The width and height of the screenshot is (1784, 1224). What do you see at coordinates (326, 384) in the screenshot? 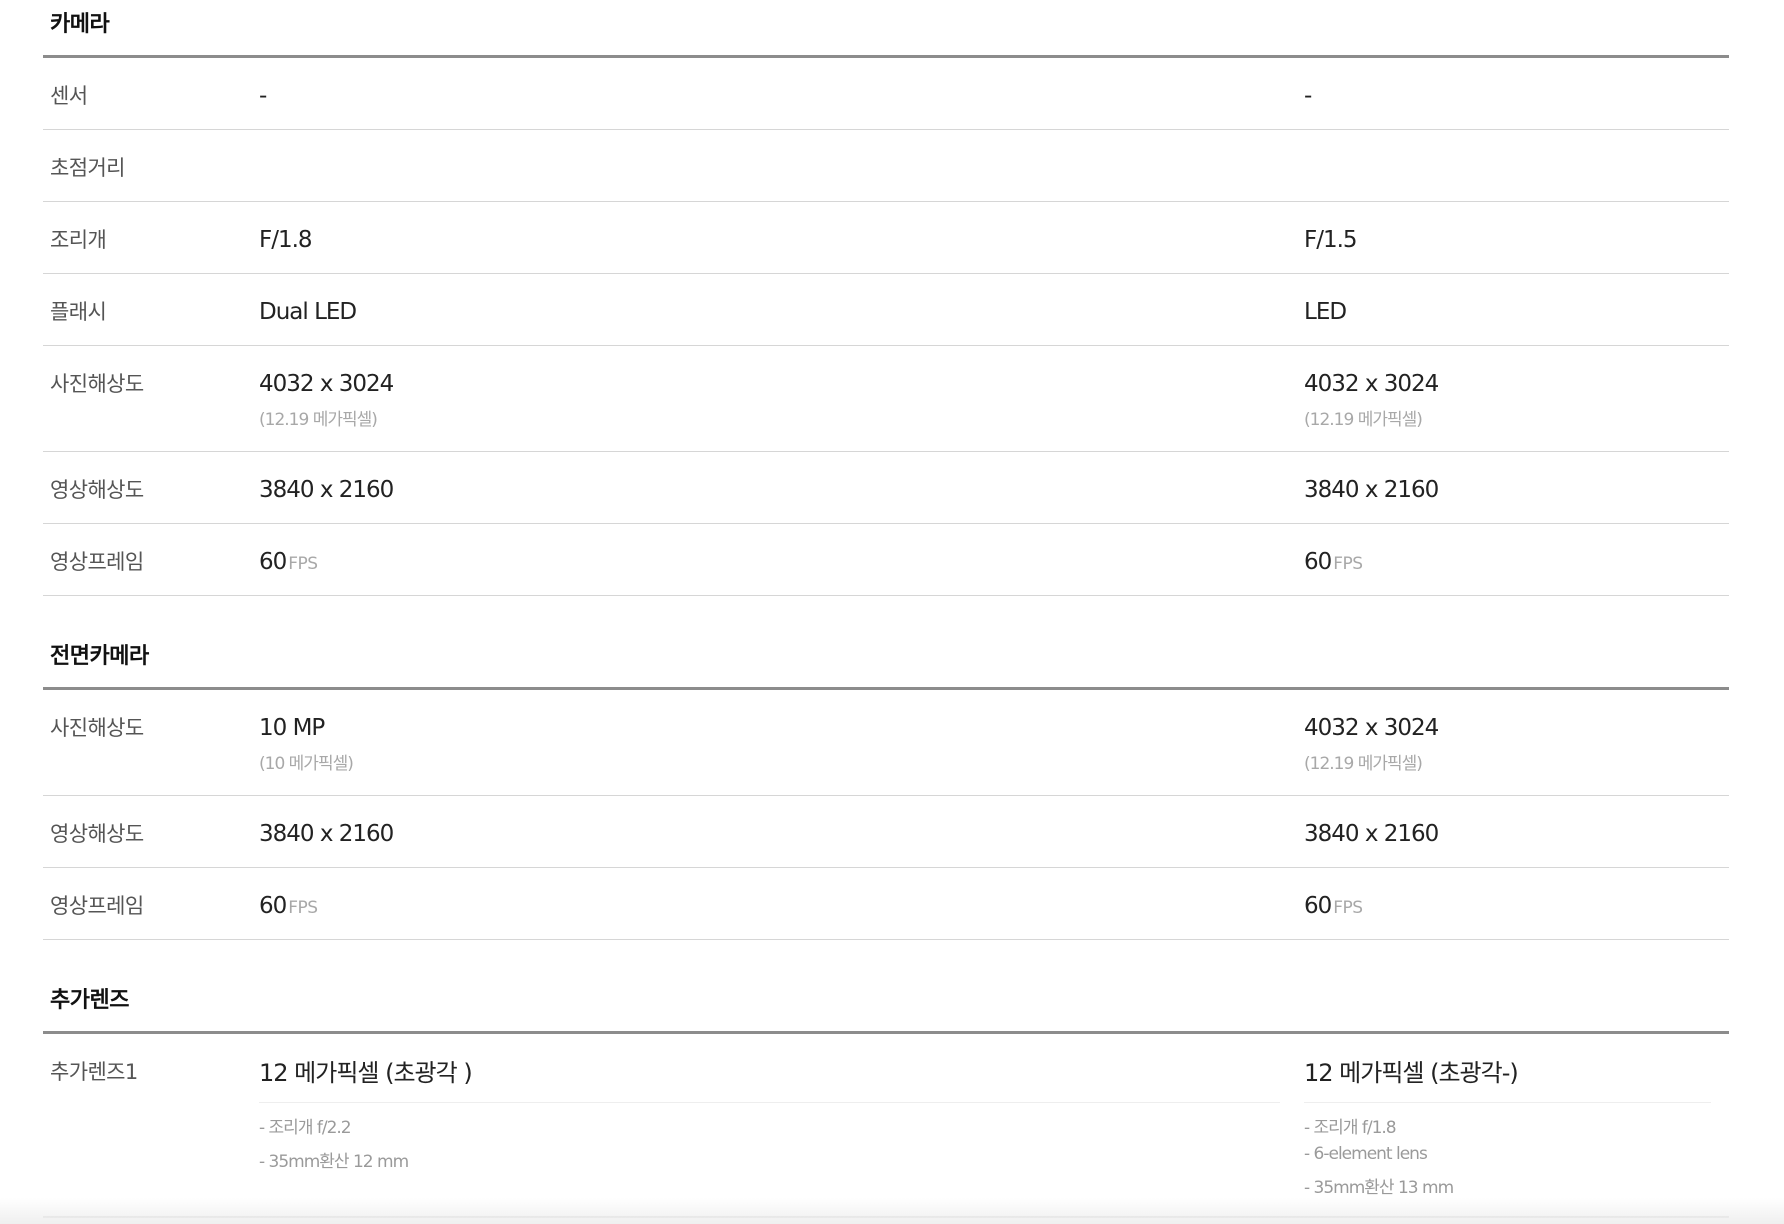
I see `value-device-1: 4032 x 3024` at bounding box center [326, 384].